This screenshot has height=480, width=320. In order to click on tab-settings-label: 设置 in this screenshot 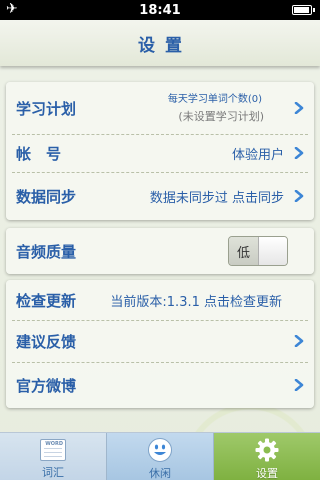, I will do `click(267, 473)`.